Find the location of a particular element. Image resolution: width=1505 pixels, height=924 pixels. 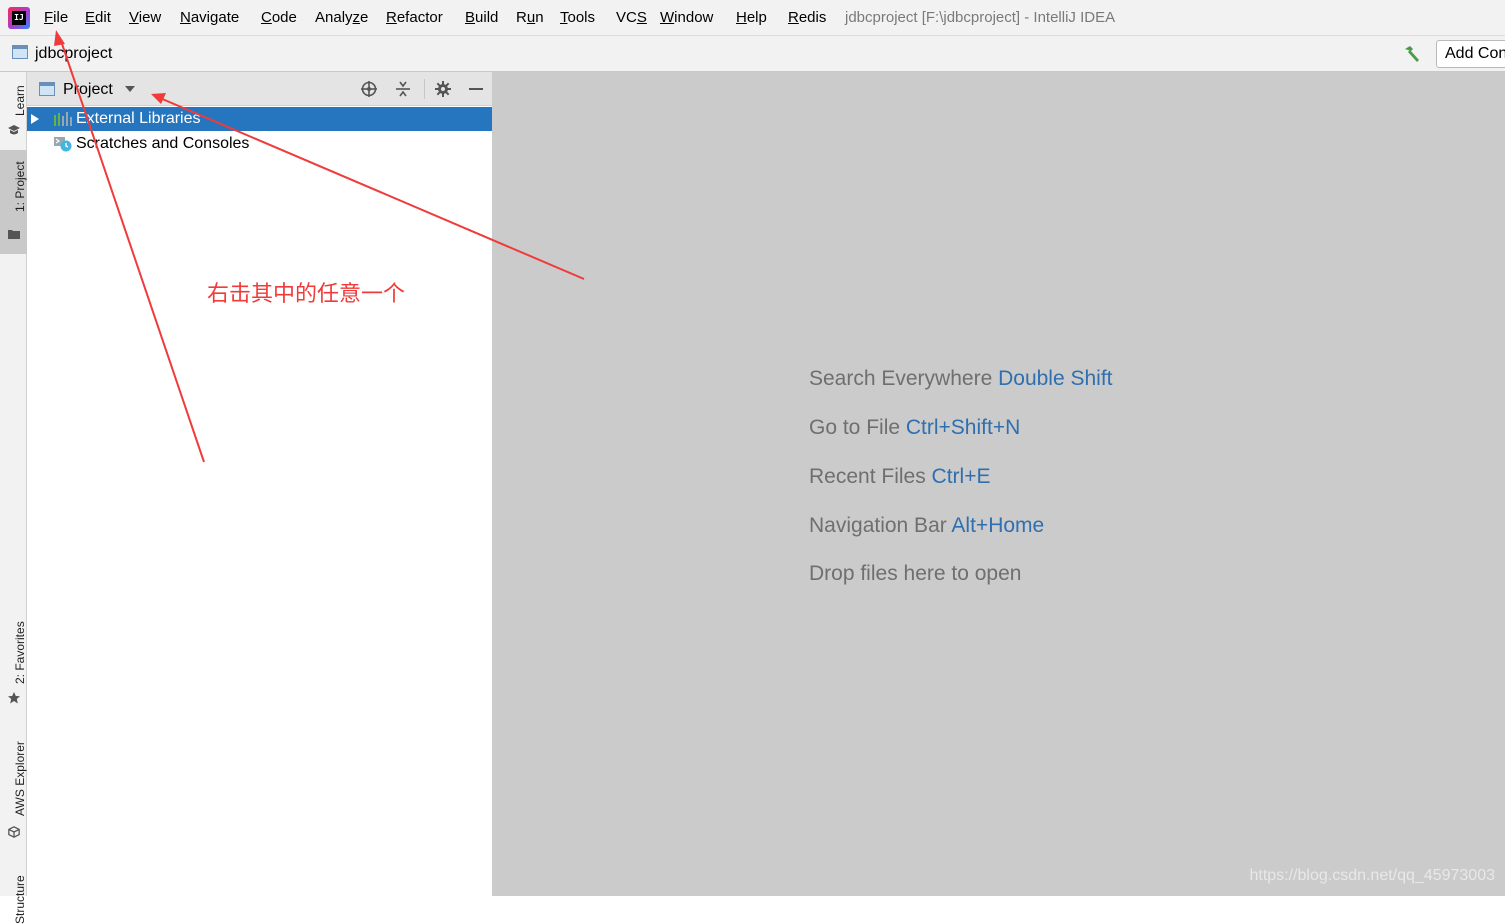

tool-tab-learn-label: Learn is located at coordinates (20, 100).